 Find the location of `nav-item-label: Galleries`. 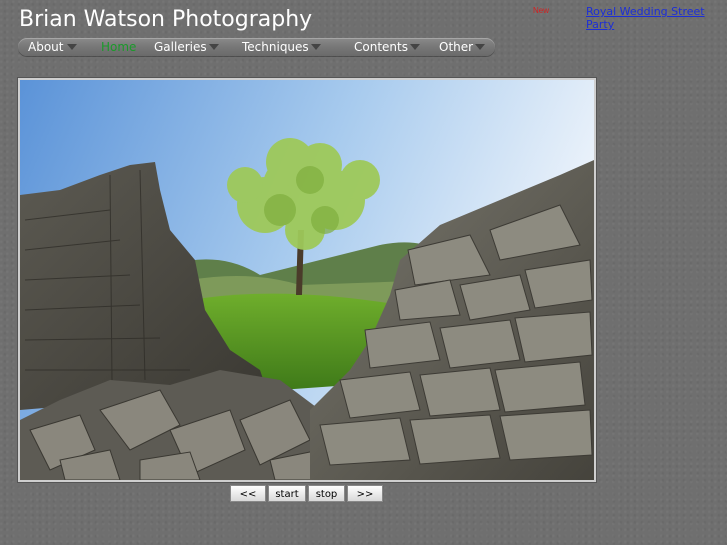

nav-item-label: Galleries is located at coordinates (180, 47).